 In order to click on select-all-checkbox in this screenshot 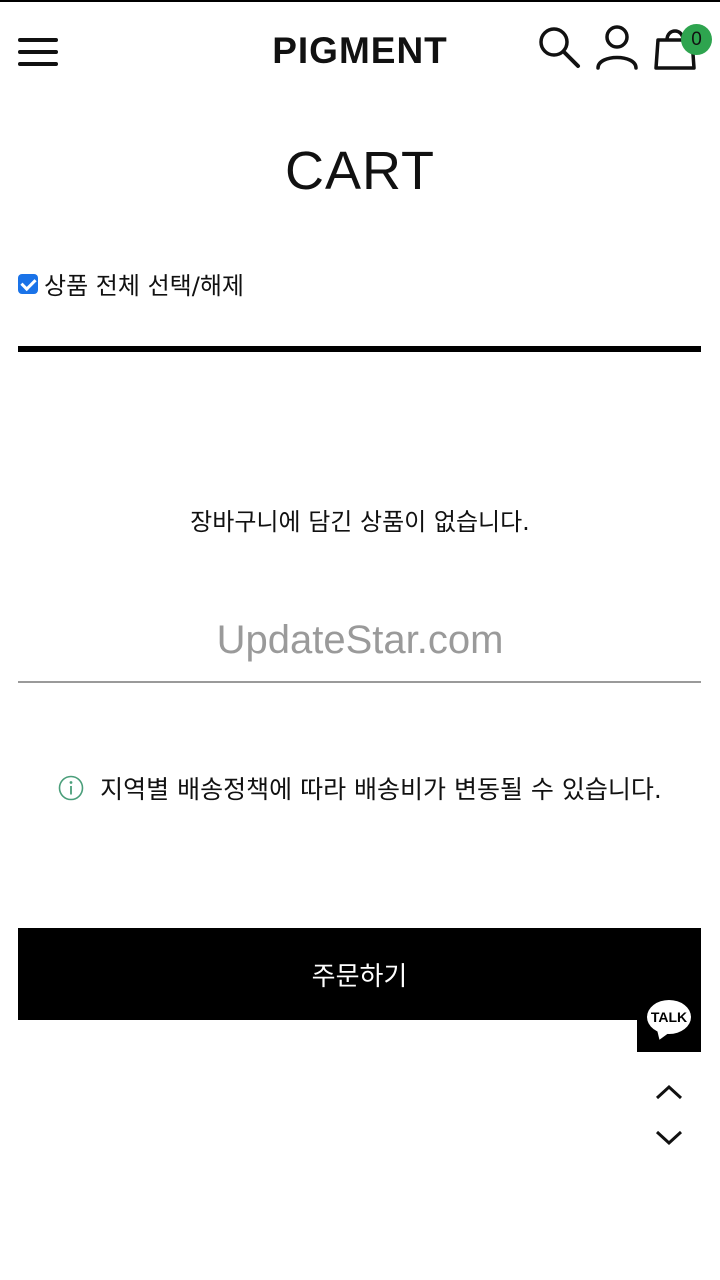, I will do `click(28, 283)`.